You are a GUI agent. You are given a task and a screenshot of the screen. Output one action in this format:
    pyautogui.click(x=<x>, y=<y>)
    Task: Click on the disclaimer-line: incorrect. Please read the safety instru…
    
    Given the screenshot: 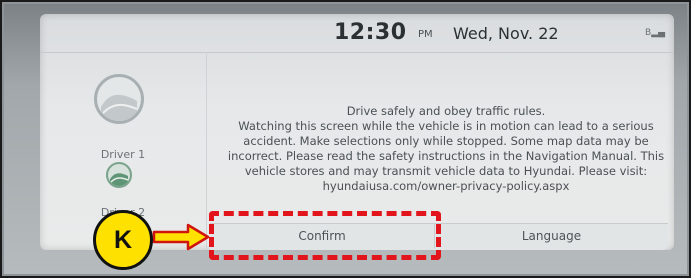 What is the action you would take?
    pyautogui.click(x=446, y=156)
    